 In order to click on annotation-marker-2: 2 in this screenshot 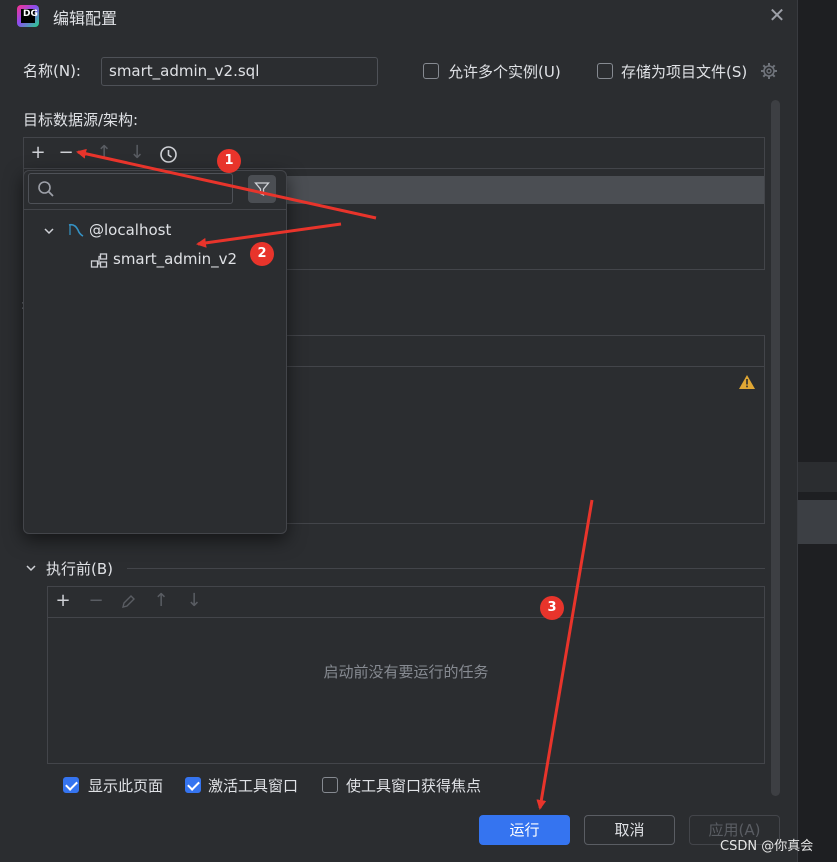, I will do `click(262, 254)`.